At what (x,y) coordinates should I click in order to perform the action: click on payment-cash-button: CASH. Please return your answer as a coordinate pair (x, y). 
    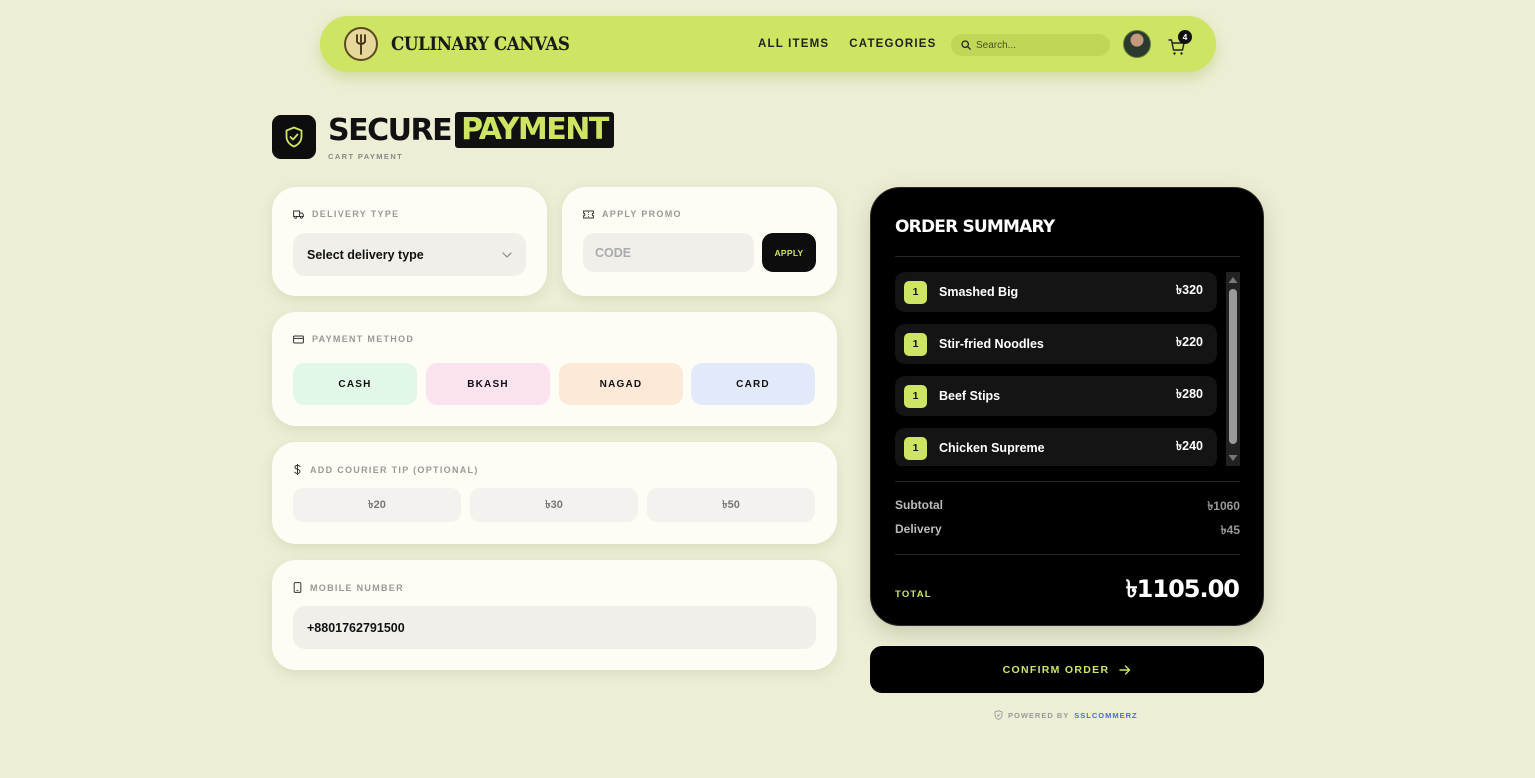
    Looking at the image, I should click on (355, 384).